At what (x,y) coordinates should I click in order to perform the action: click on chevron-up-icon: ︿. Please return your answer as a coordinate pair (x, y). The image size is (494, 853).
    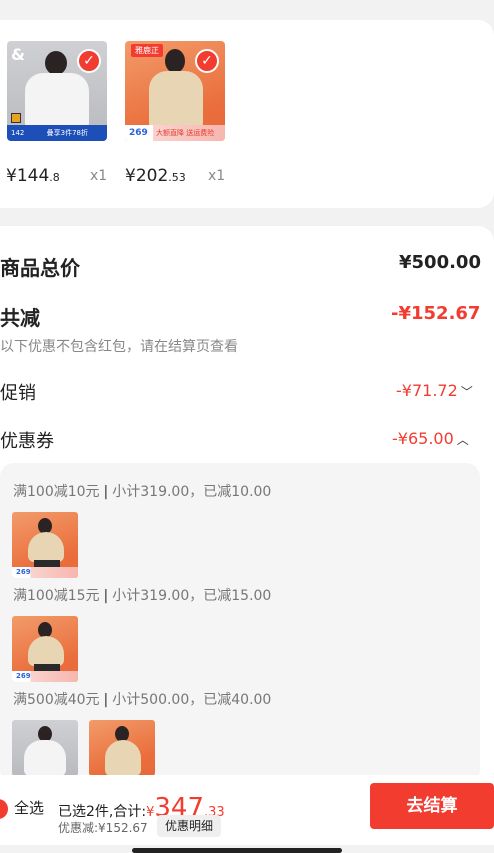
    Looking at the image, I should click on (462, 440).